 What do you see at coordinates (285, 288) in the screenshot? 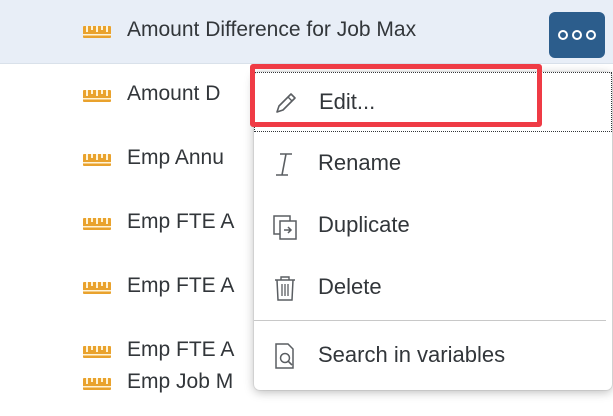
I see `trash-icon` at bounding box center [285, 288].